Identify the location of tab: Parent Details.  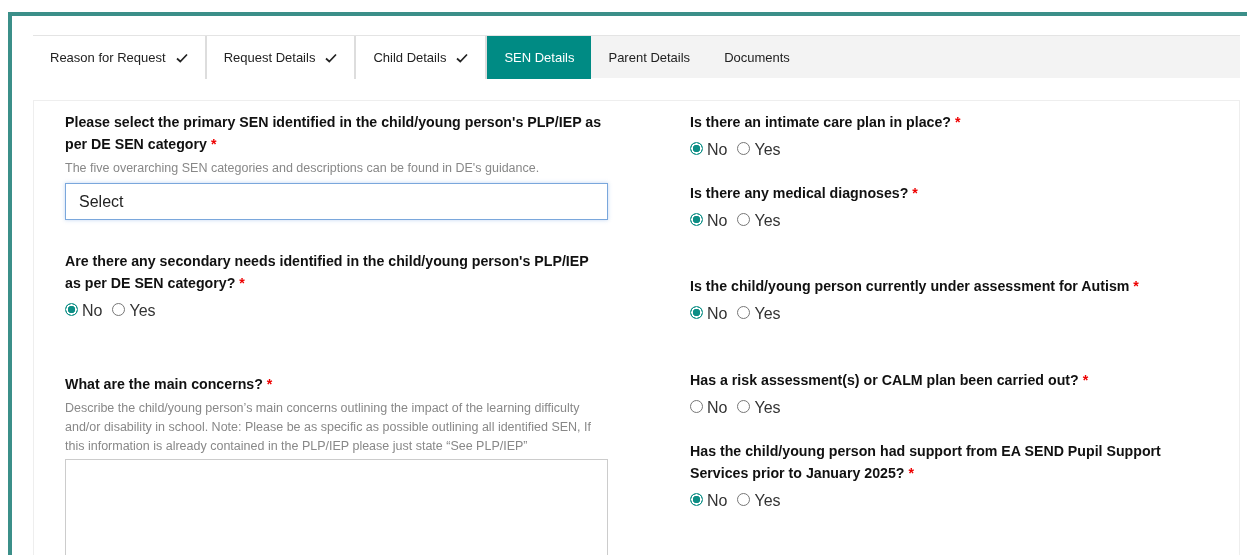
(649, 57).